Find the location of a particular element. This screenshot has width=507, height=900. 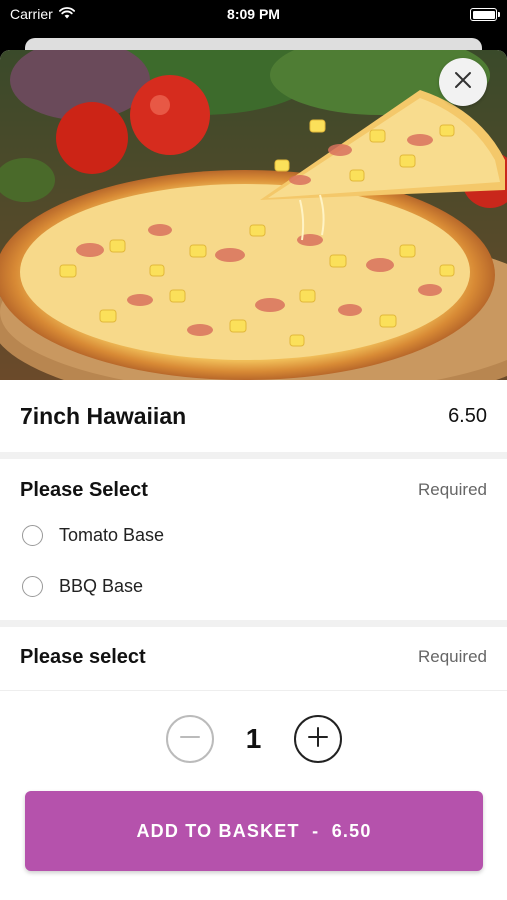

option-group-title: Please select is located at coordinates (83, 656).